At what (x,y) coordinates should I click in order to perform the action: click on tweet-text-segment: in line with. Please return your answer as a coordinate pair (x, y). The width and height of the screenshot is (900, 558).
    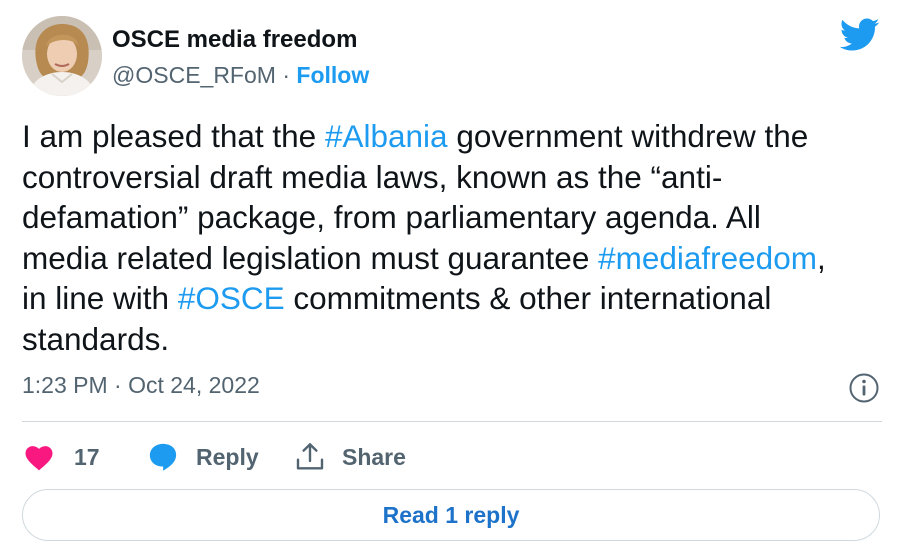
    Looking at the image, I should click on (100, 298).